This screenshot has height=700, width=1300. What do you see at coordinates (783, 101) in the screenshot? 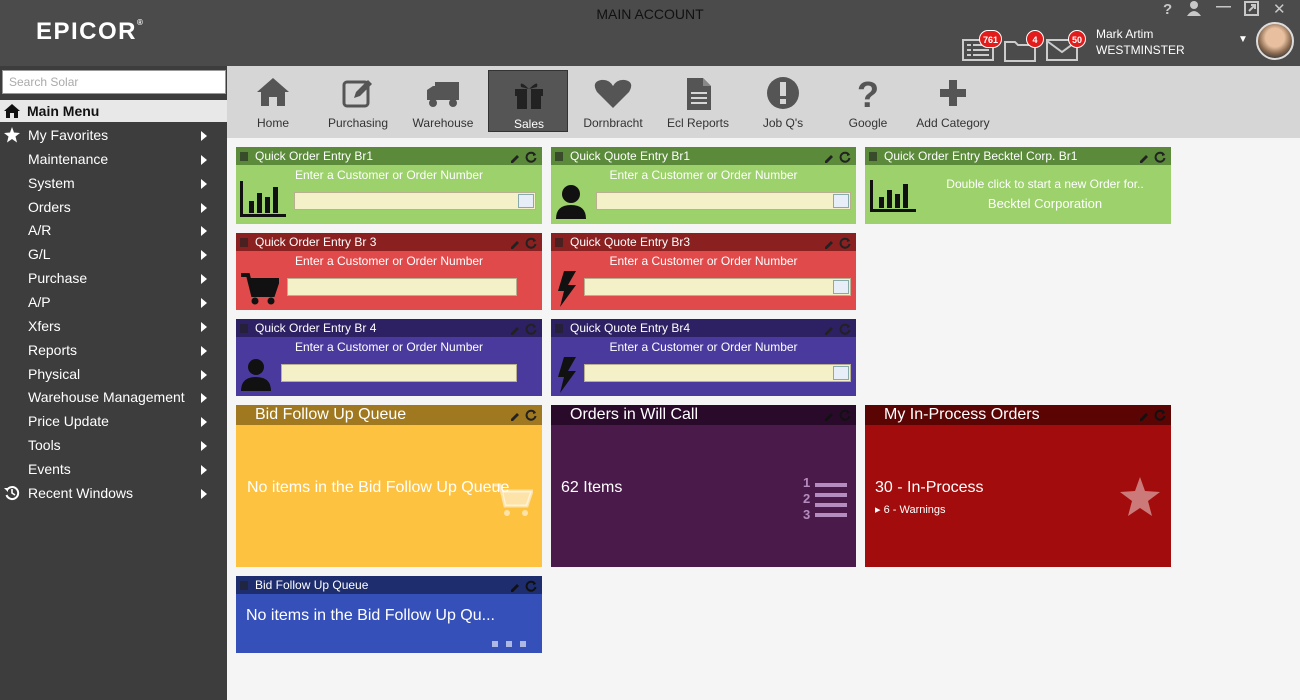
I see `toolbar-job-qs-button: Job Q's` at bounding box center [783, 101].